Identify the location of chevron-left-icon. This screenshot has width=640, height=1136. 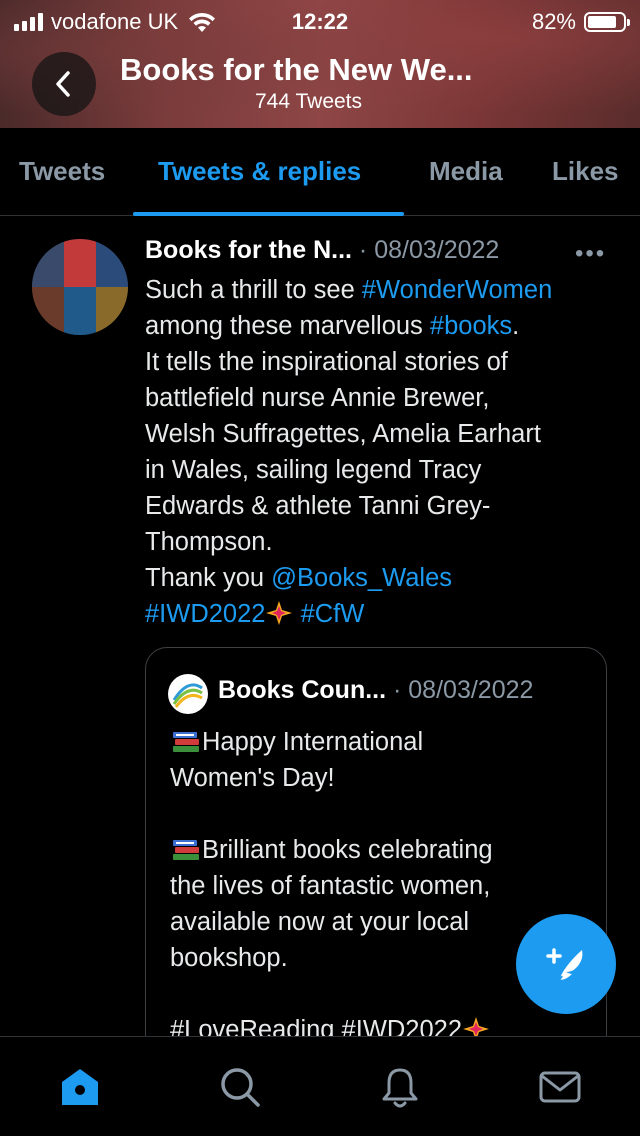
(63, 84).